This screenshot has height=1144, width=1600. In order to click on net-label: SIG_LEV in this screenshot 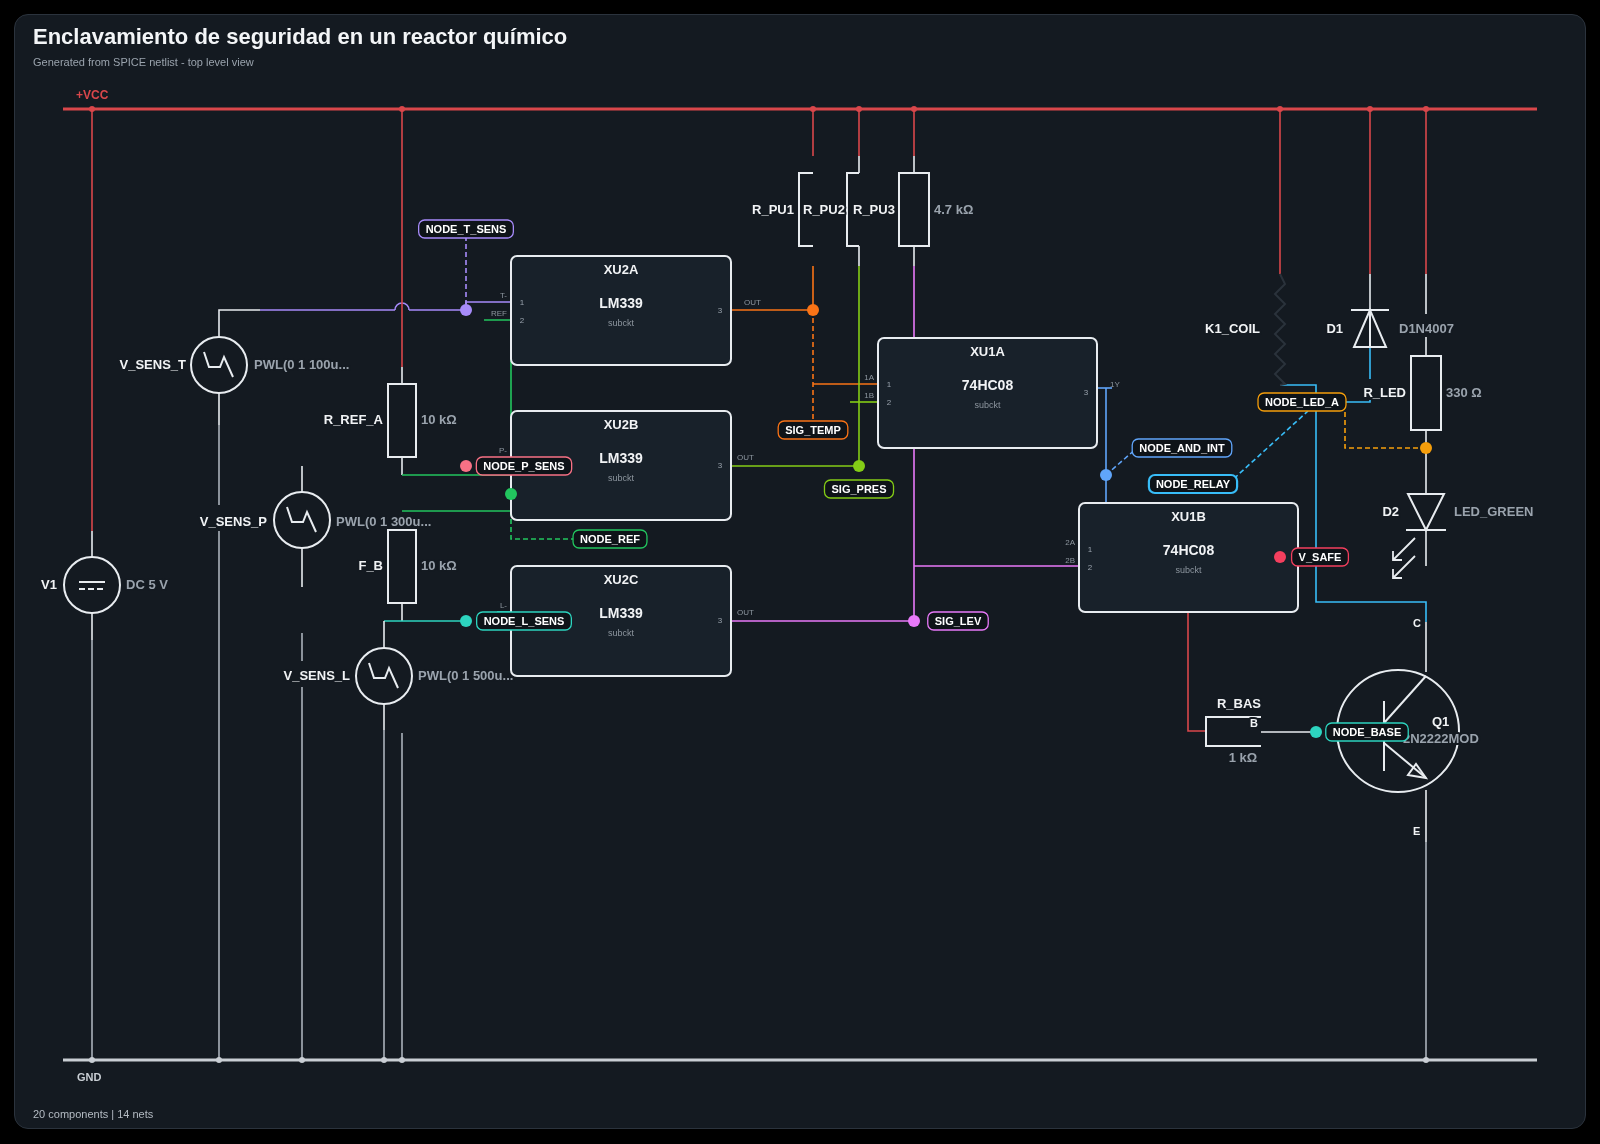, I will do `click(958, 621)`.